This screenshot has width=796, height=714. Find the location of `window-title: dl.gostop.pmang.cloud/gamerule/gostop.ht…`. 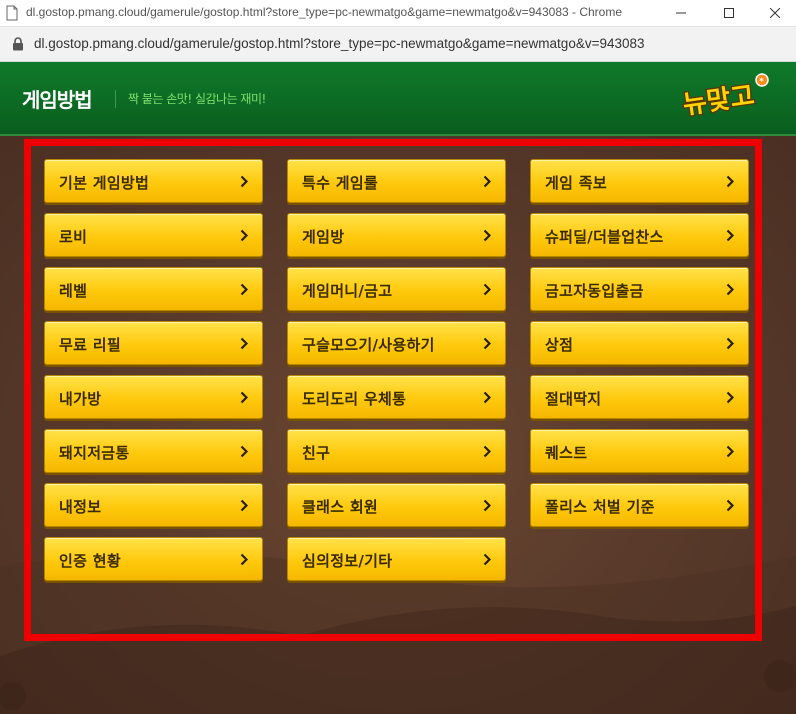

window-title: dl.gostop.pmang.cloud/gamerule/gostop.ht… is located at coordinates (324, 12).